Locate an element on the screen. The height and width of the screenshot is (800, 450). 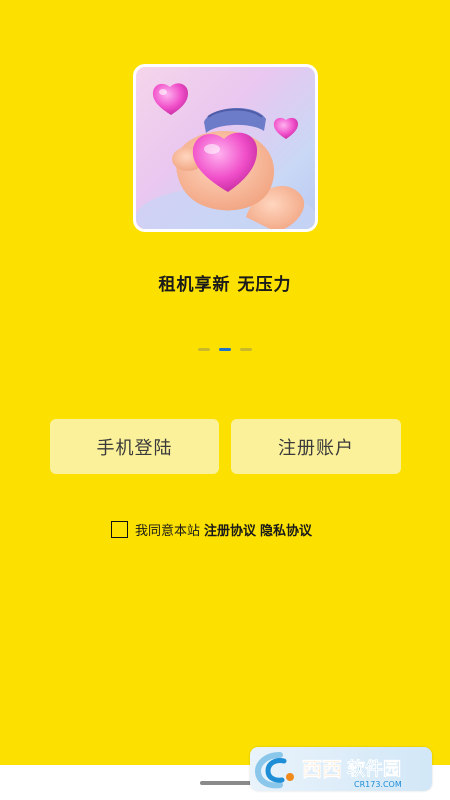
hearts-hand-illustration-icon is located at coordinates (225, 156).